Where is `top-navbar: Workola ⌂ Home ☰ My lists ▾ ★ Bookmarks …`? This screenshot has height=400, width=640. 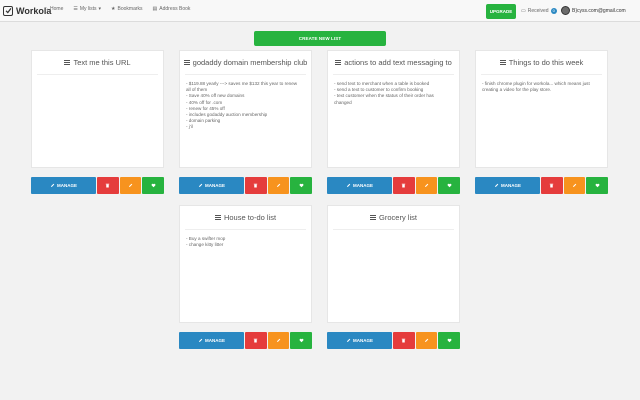
top-navbar: Workola ⌂ Home ☰ My lists ▾ ★ Bookmarks … is located at coordinates (320, 11).